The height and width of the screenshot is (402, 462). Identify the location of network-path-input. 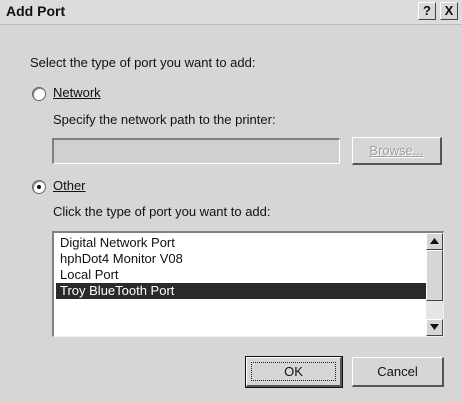
(196, 151).